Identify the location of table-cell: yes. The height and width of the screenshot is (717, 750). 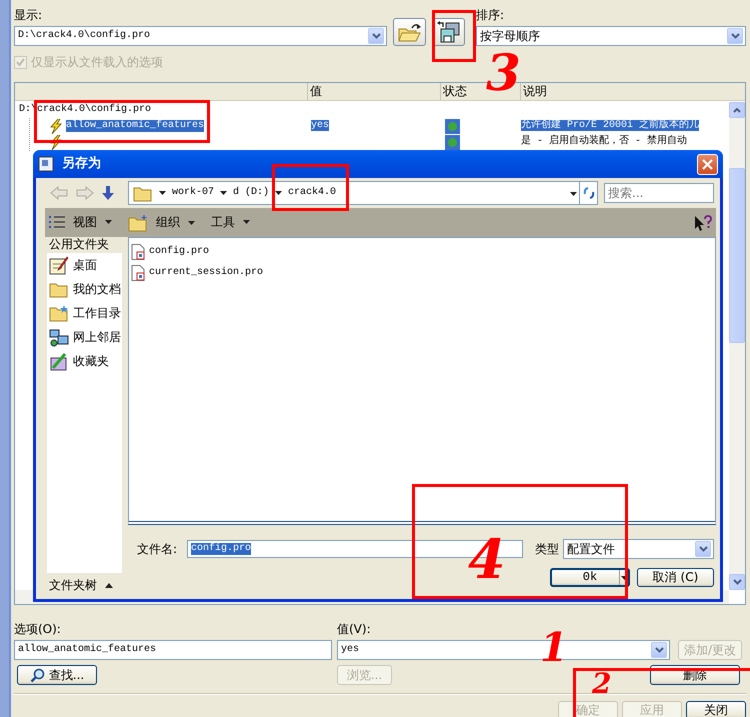
(320, 125).